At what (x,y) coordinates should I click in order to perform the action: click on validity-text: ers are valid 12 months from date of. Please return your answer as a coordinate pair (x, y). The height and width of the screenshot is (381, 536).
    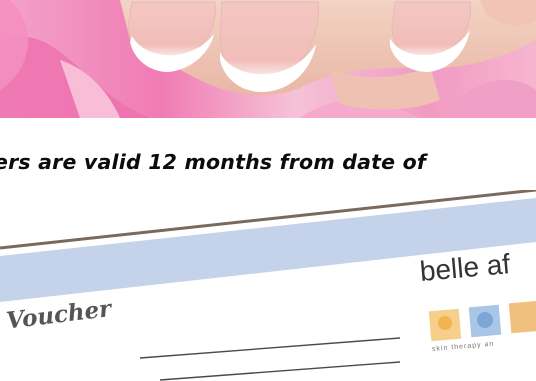
    Looking at the image, I should click on (213, 162).